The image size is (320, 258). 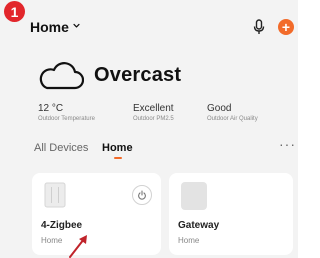 I want to click on outdoor-temperature-stat: 12 °C Outdoor Temperature, so click(x=66, y=112).